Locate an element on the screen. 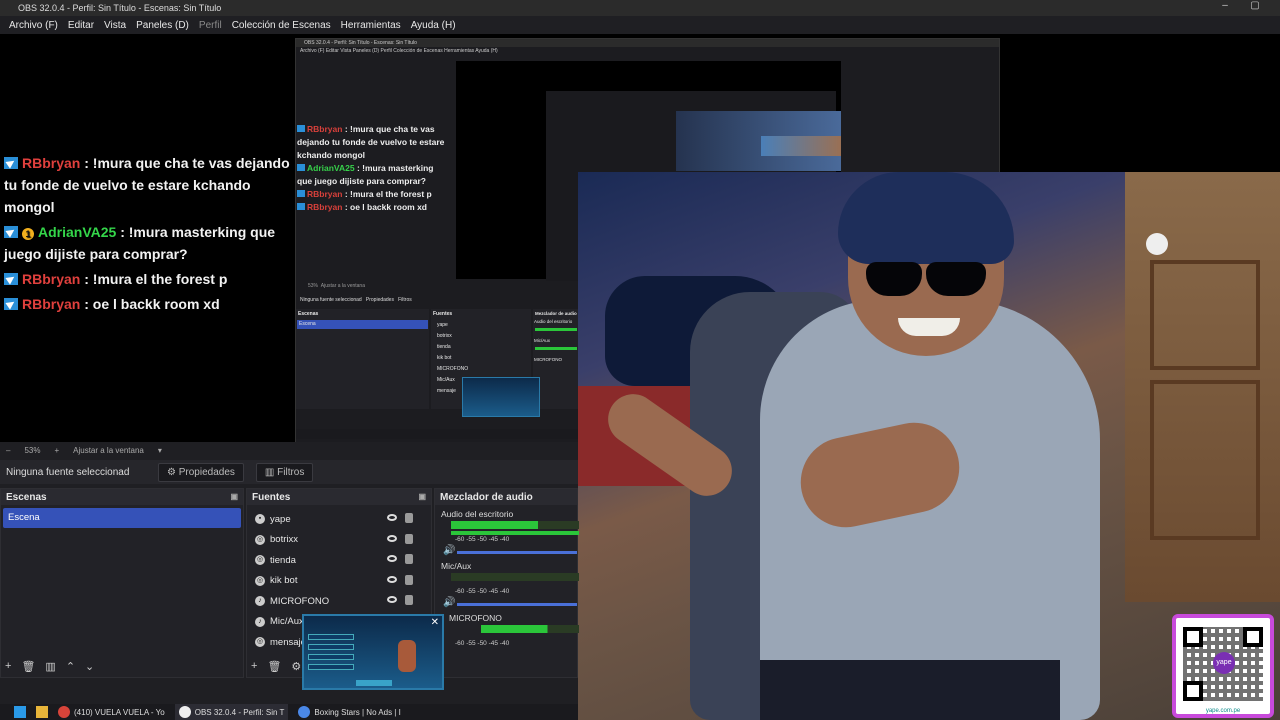 The height and width of the screenshot is (720, 1280). scenes-dock: Escenas ▣ Escena + 🗑 ▥ ⌃ ⌄ is located at coordinates (122, 583).